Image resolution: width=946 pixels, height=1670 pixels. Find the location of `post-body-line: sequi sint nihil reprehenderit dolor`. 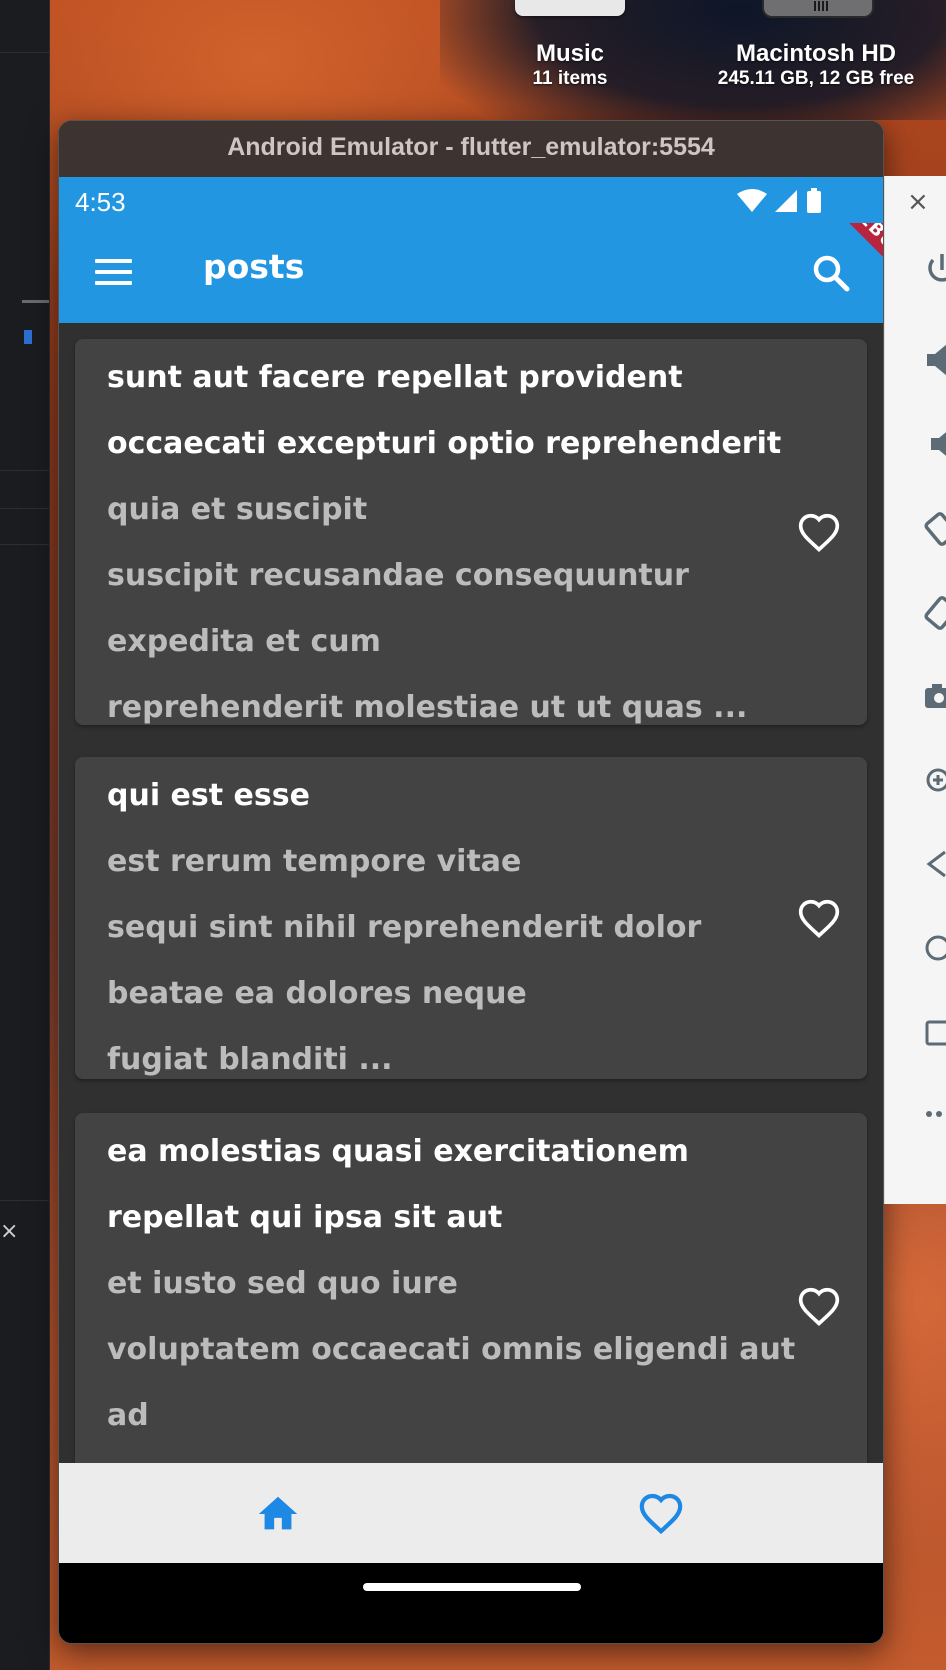

post-body-line: sequi sint nihil reprehenderit dolor is located at coordinates (404, 927).